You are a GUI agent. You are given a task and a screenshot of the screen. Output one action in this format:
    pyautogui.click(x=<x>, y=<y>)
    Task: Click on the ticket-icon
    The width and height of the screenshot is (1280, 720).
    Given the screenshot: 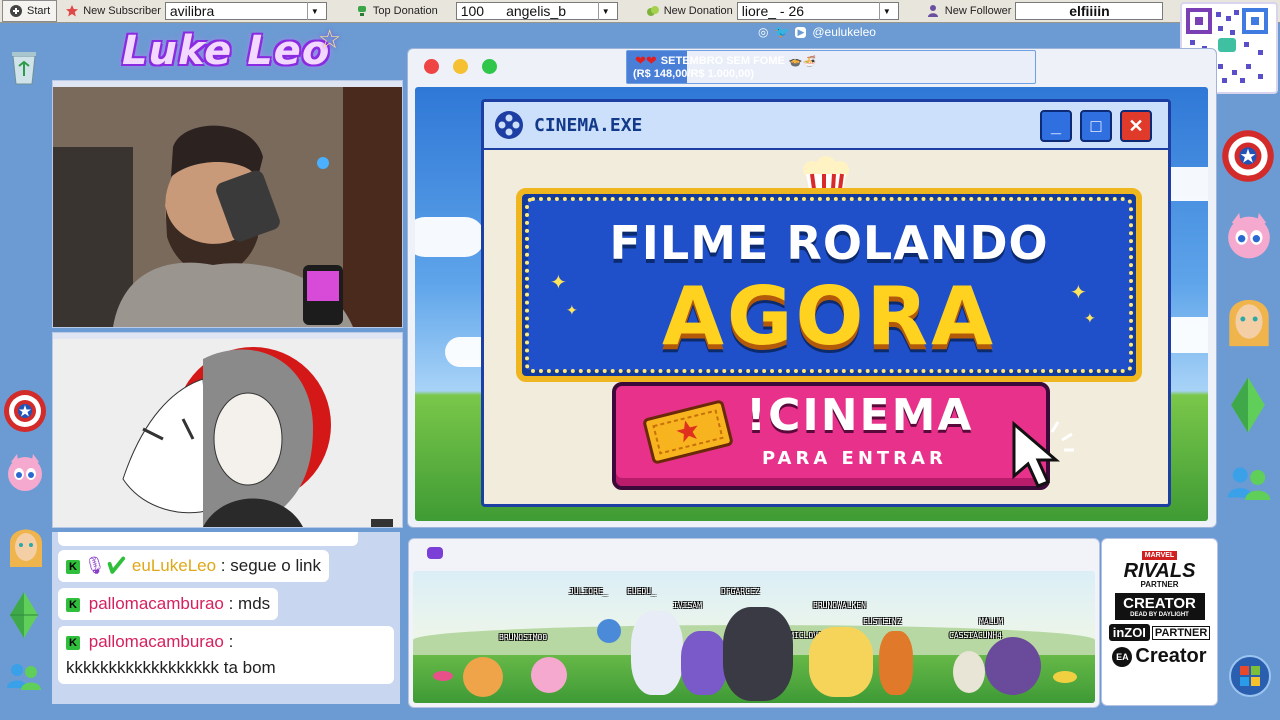 What is the action you would take?
    pyautogui.click(x=688, y=432)
    